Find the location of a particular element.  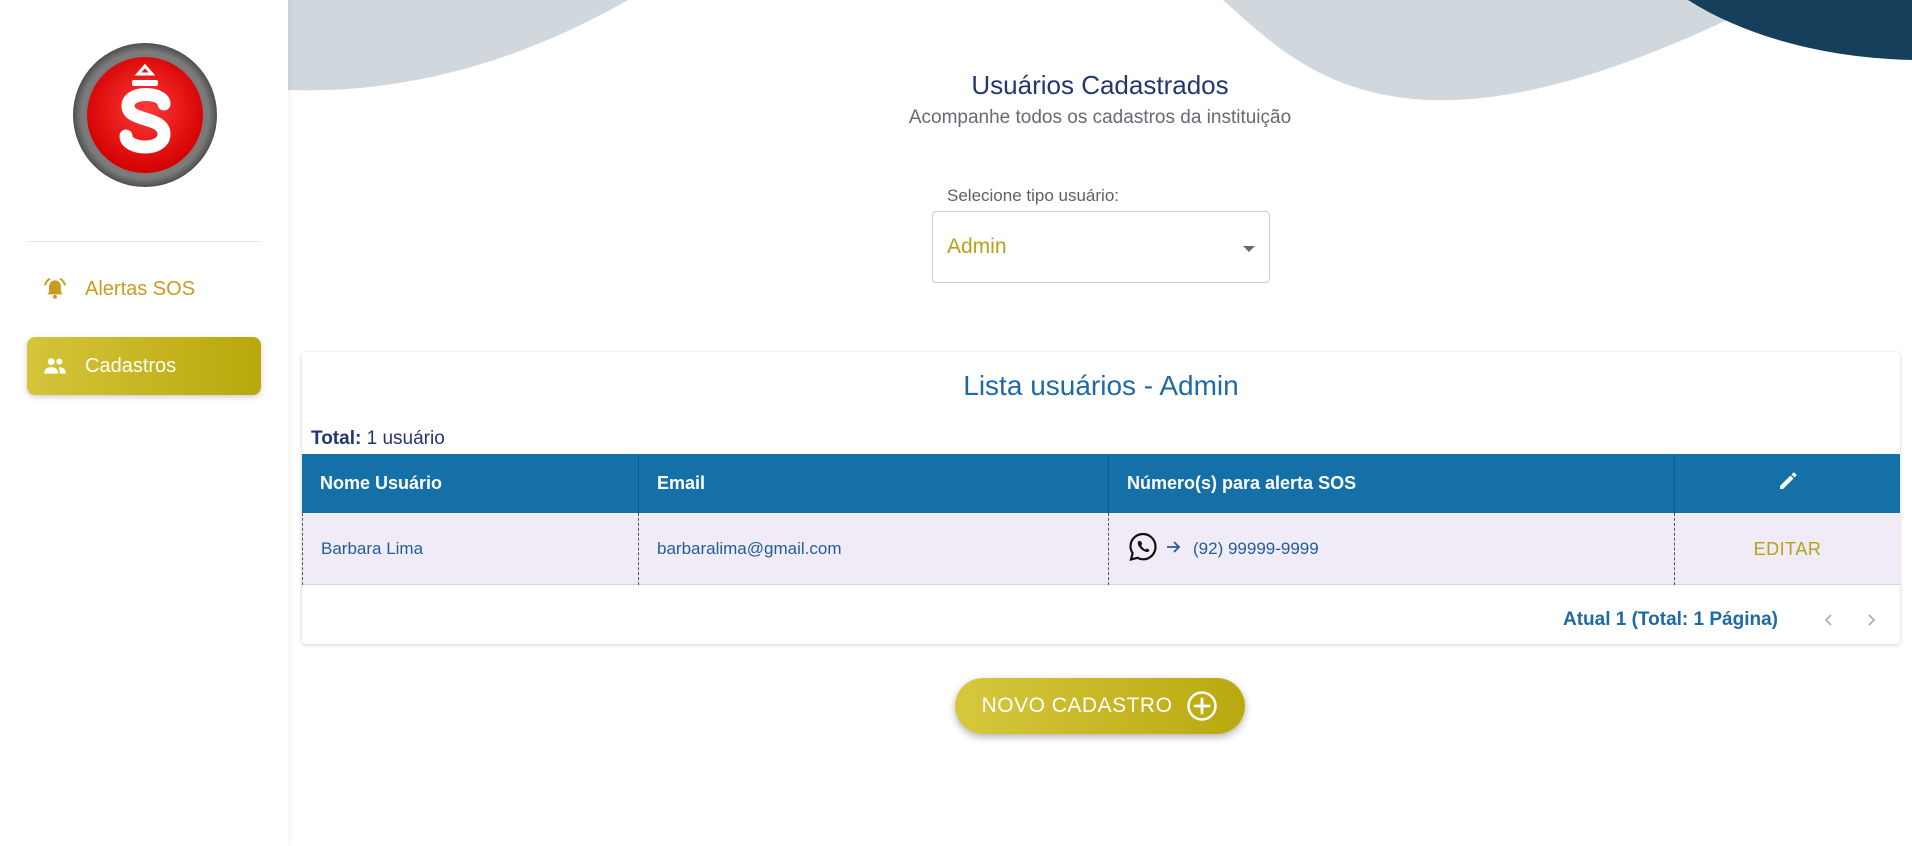

pagination-text: Atual 1 (Total: 1 Página) is located at coordinates (1670, 619).